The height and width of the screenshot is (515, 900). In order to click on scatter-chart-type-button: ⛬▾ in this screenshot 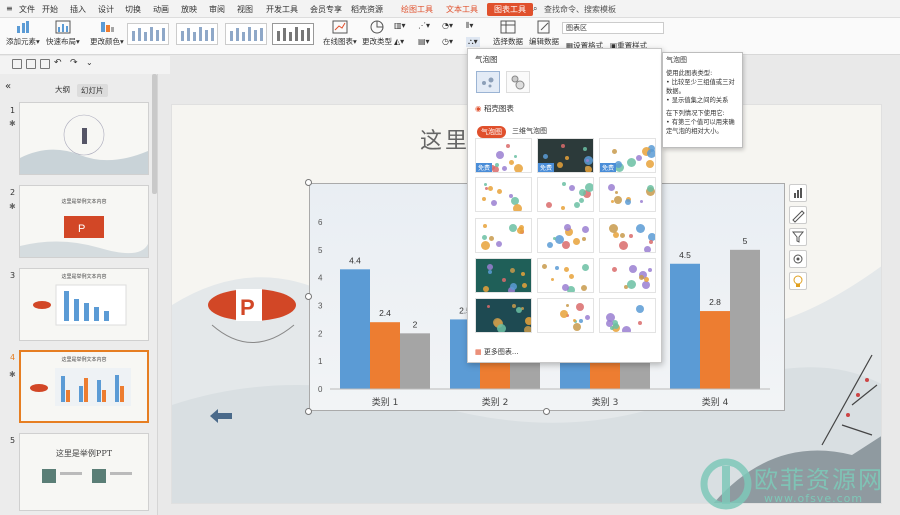, I will do `click(473, 42)`.